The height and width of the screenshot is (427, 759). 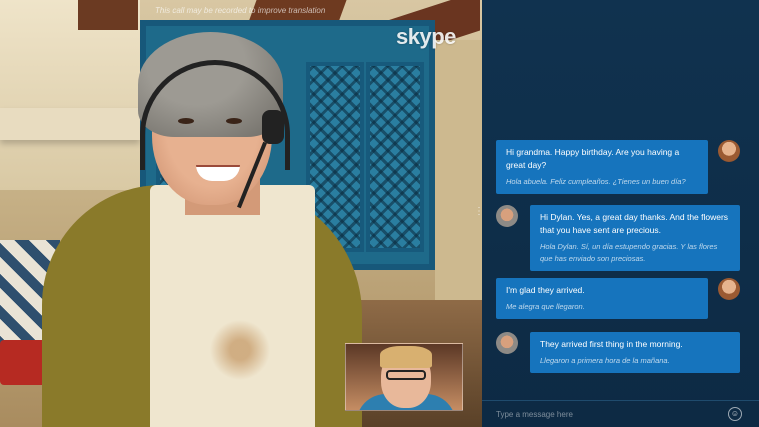 What do you see at coordinates (606, 414) in the screenshot?
I see `message-input` at bounding box center [606, 414].